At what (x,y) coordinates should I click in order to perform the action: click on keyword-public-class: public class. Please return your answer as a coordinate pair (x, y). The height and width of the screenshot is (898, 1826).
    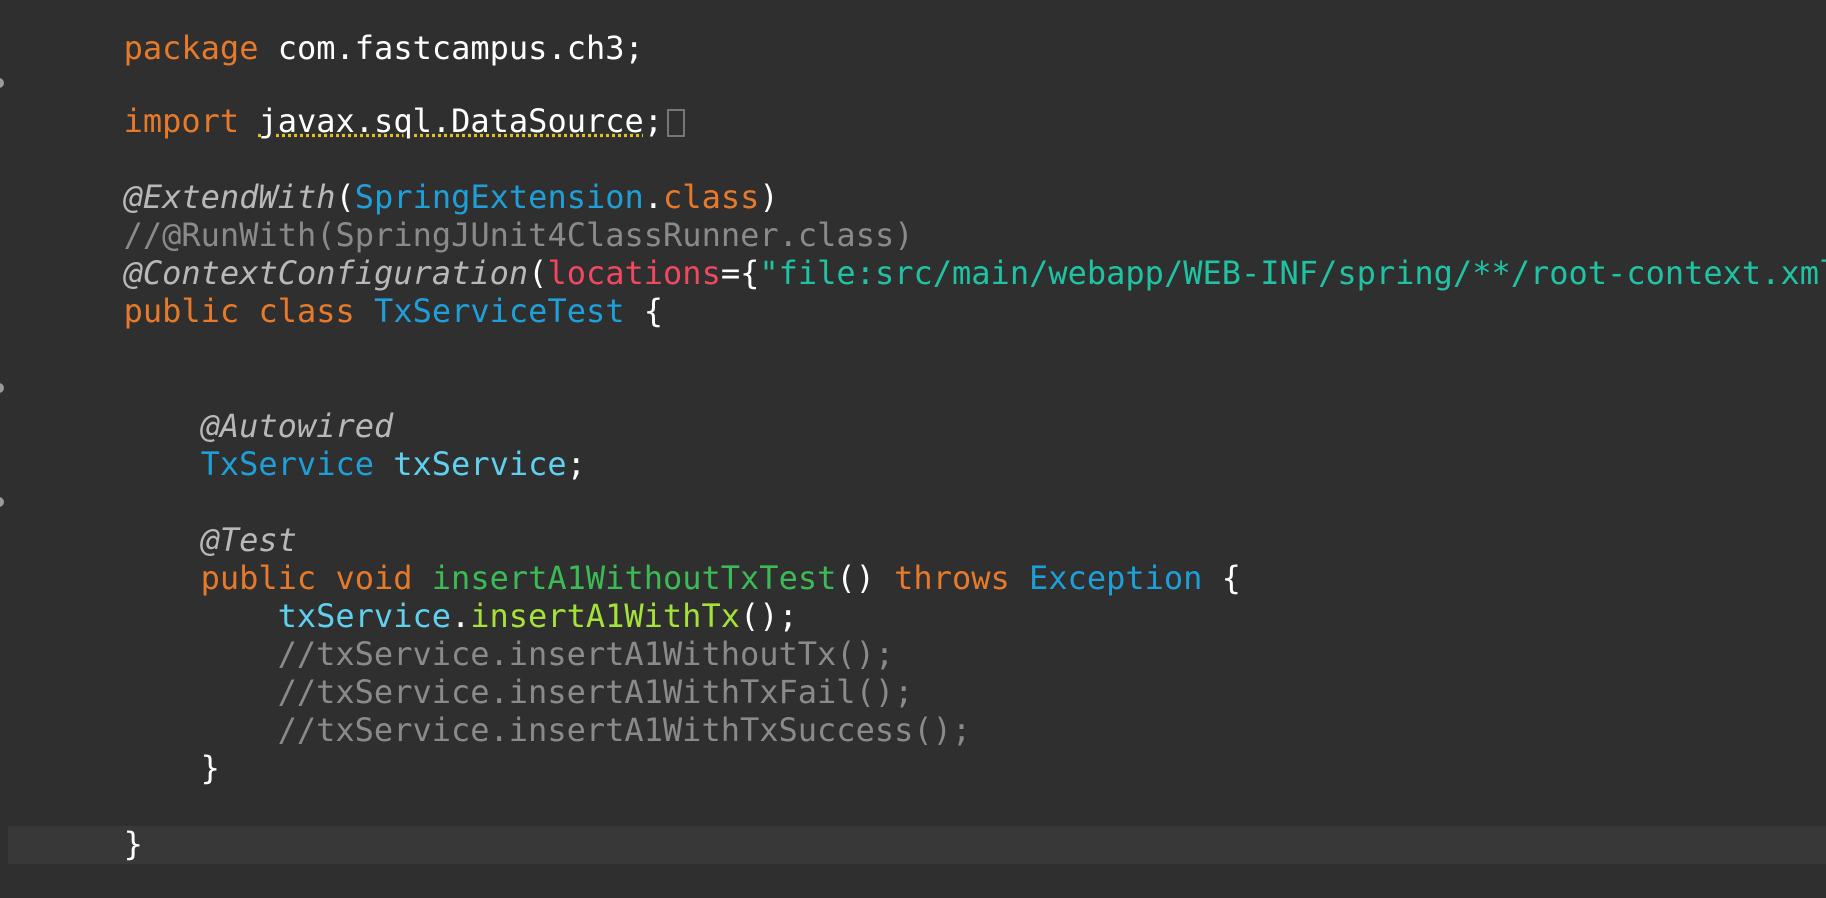
    Looking at the image, I should click on (249, 311).